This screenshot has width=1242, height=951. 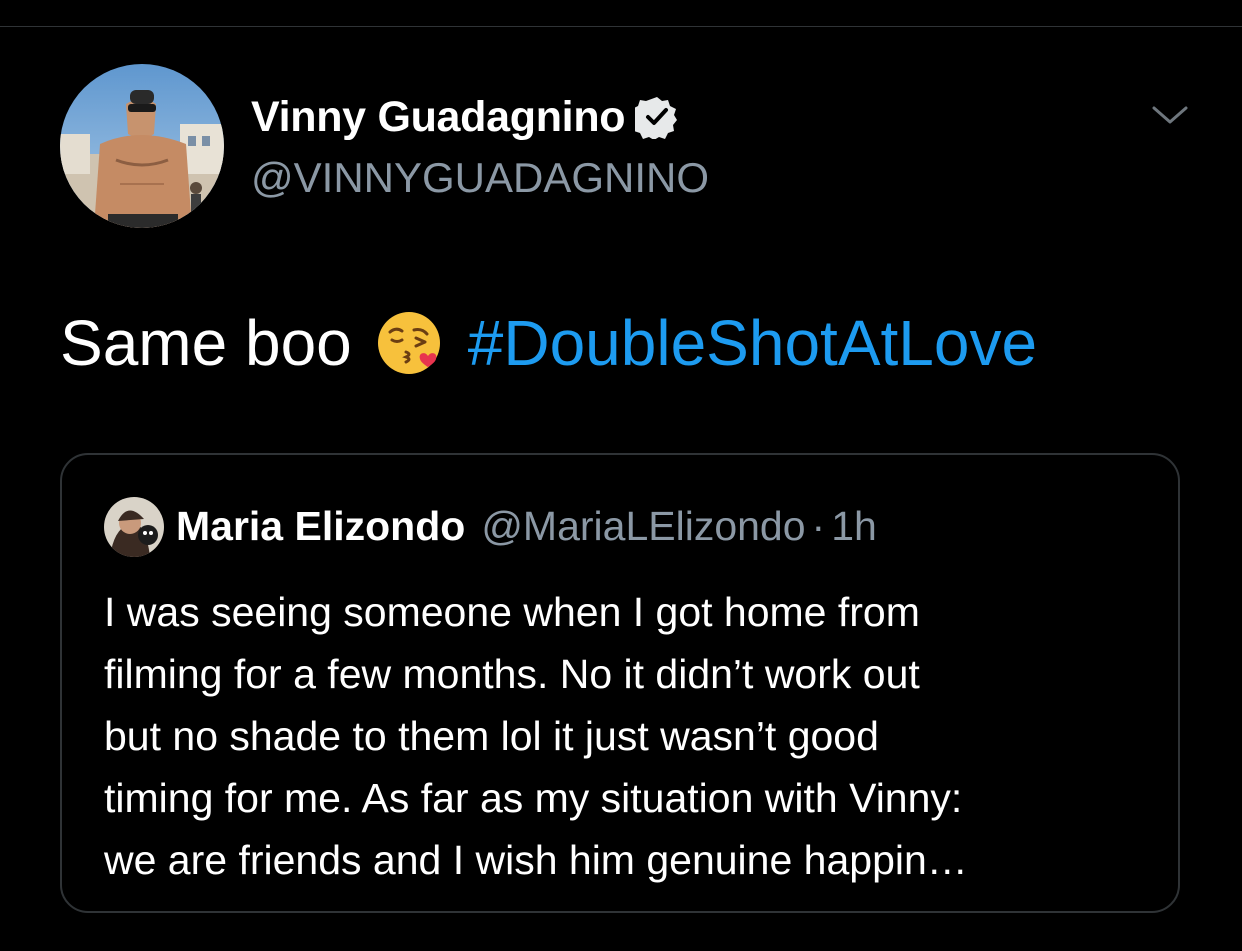 What do you see at coordinates (621, 26) in the screenshot?
I see `top-divider` at bounding box center [621, 26].